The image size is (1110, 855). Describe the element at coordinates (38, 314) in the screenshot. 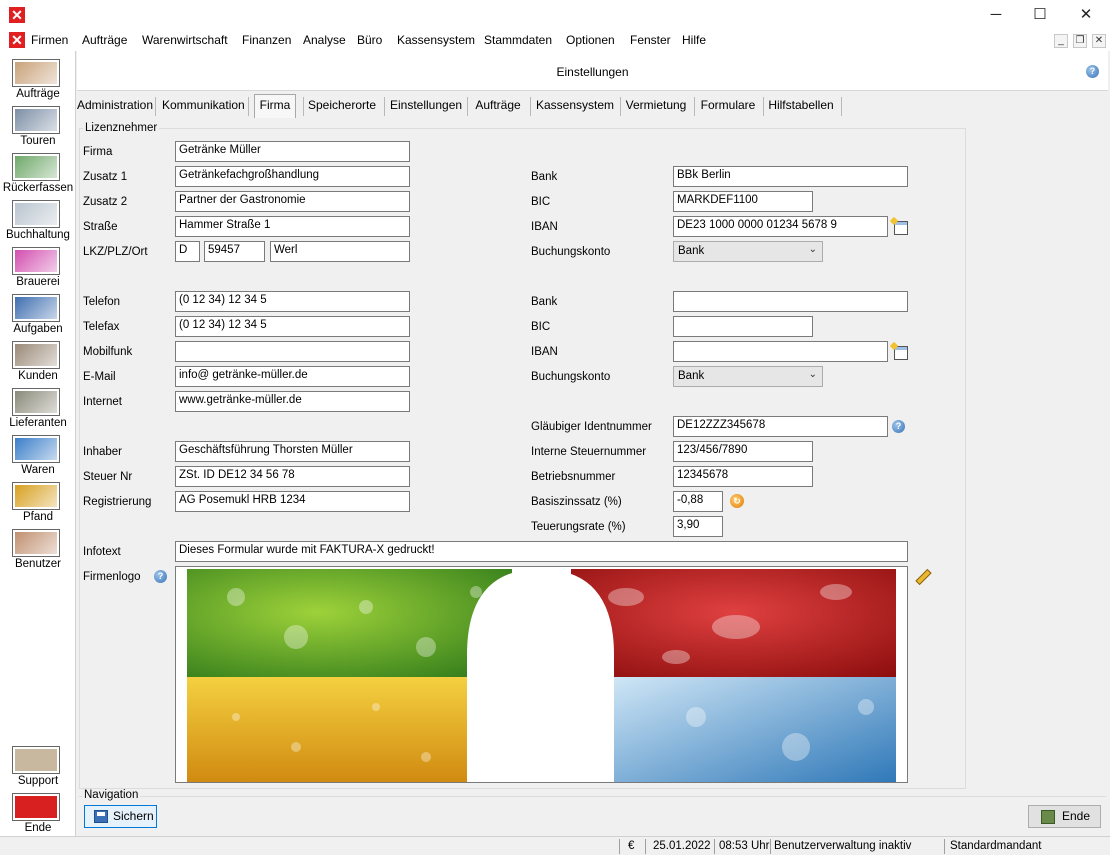

I see `sidebar-item-aufgaben: Aufgaben` at that location.